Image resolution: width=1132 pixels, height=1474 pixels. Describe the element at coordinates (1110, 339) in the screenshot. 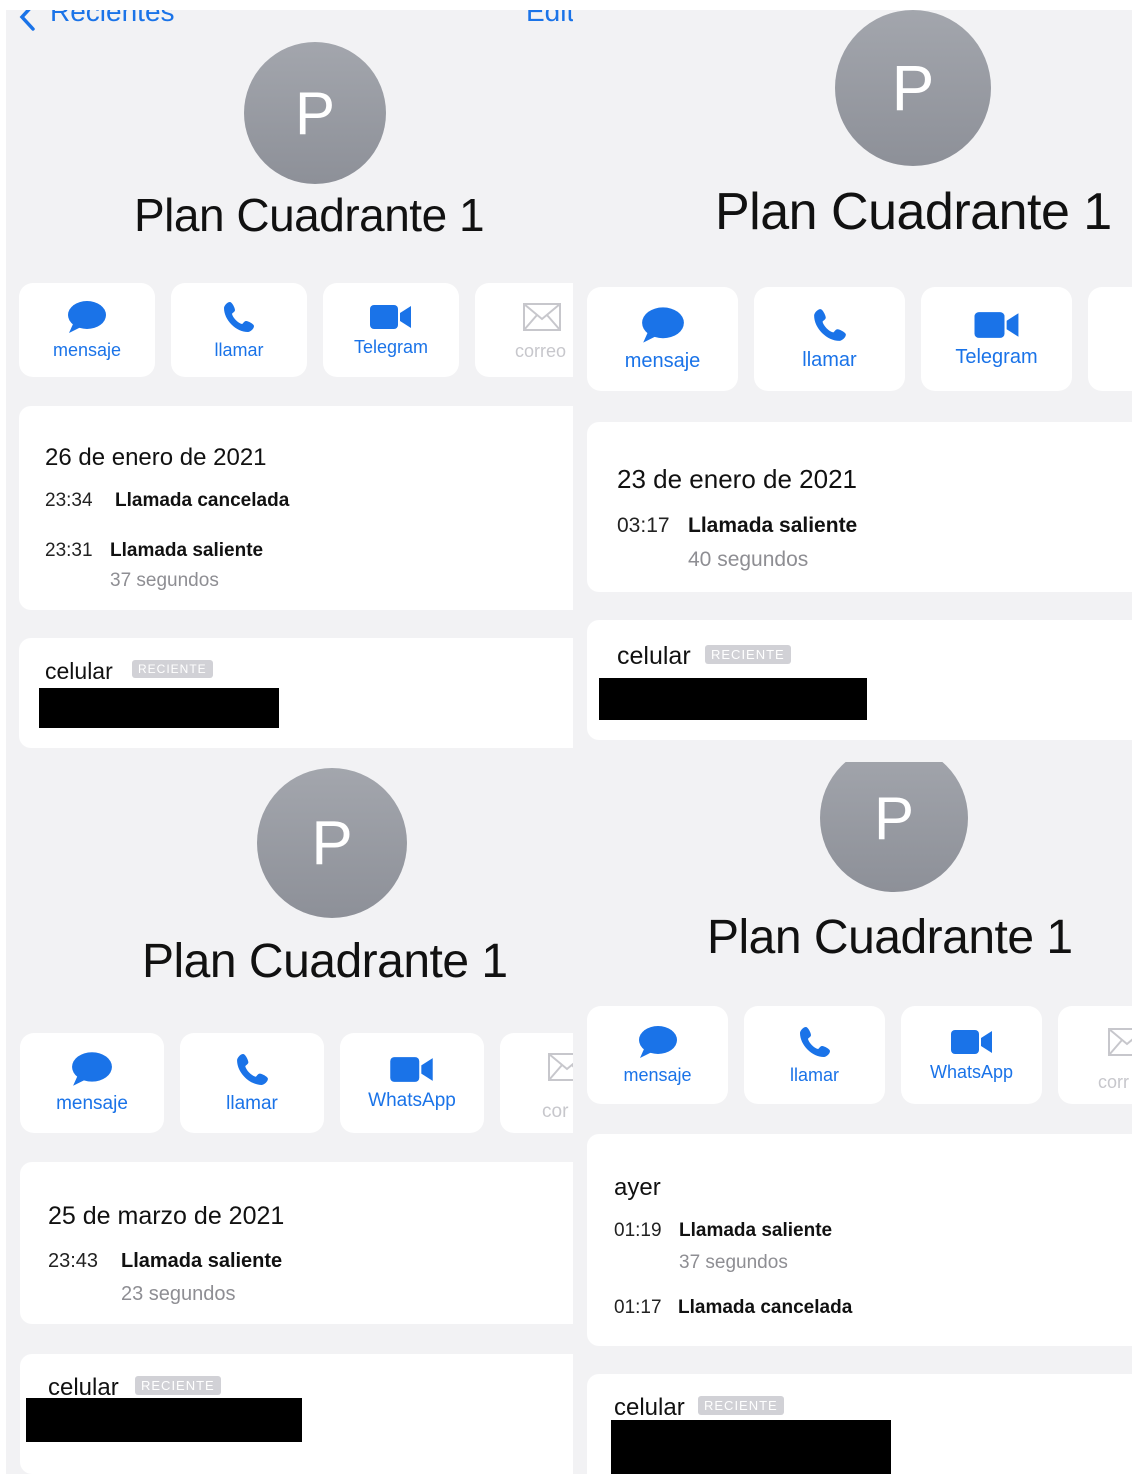

I see `mail-button` at that location.